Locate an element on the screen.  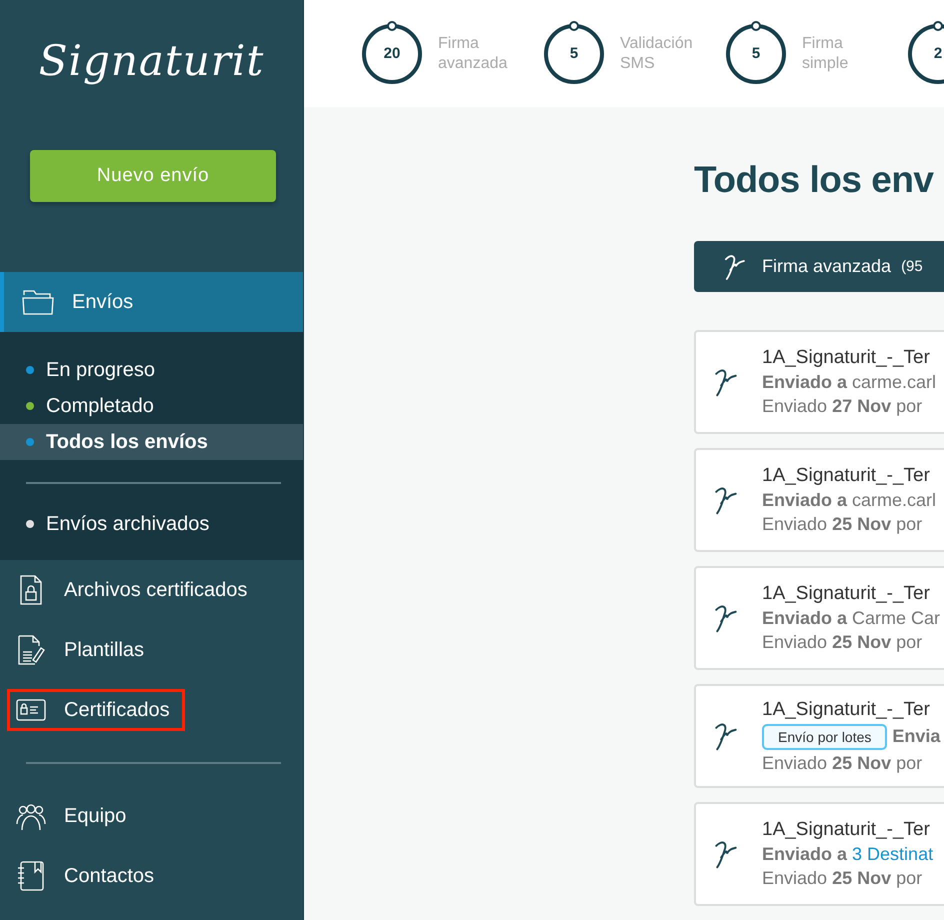
nav-item: Archivos certificados is located at coordinates (135, 590).